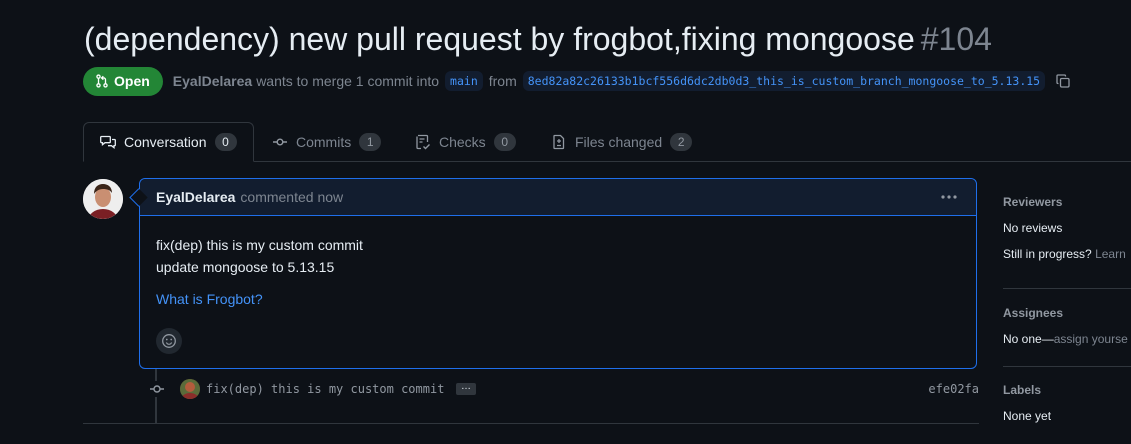  I want to click on what-is-frogbot-link: What is Frogbot?, so click(209, 299).